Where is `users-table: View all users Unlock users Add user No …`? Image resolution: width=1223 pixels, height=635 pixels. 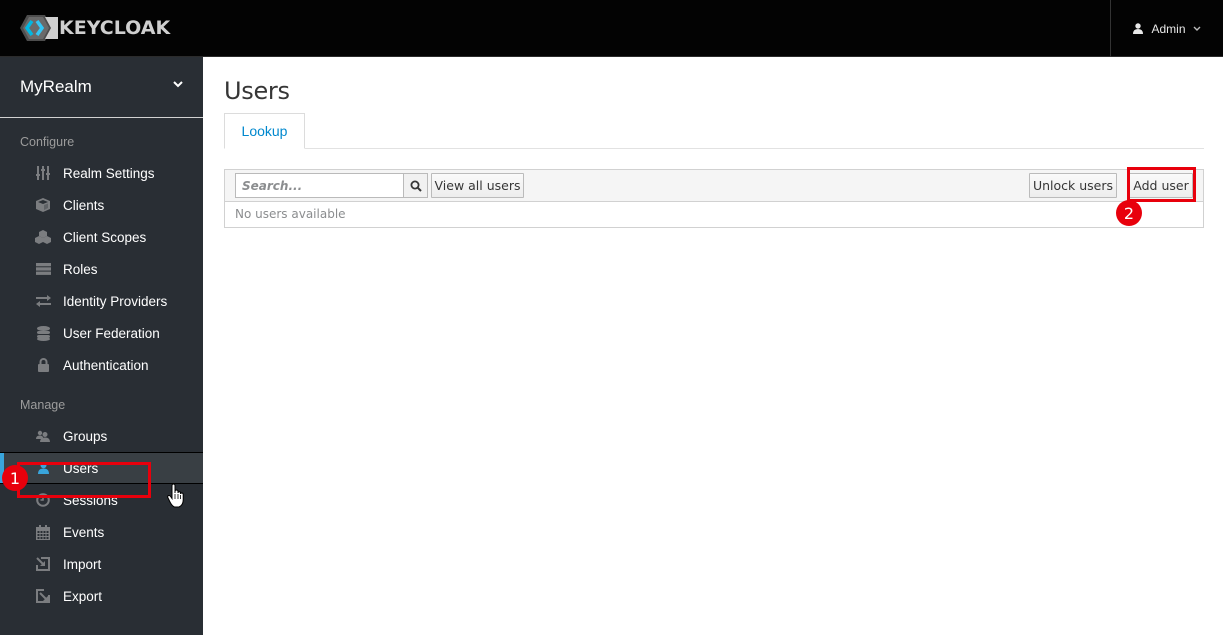 users-table: View all users Unlock users Add user No … is located at coordinates (714, 198).